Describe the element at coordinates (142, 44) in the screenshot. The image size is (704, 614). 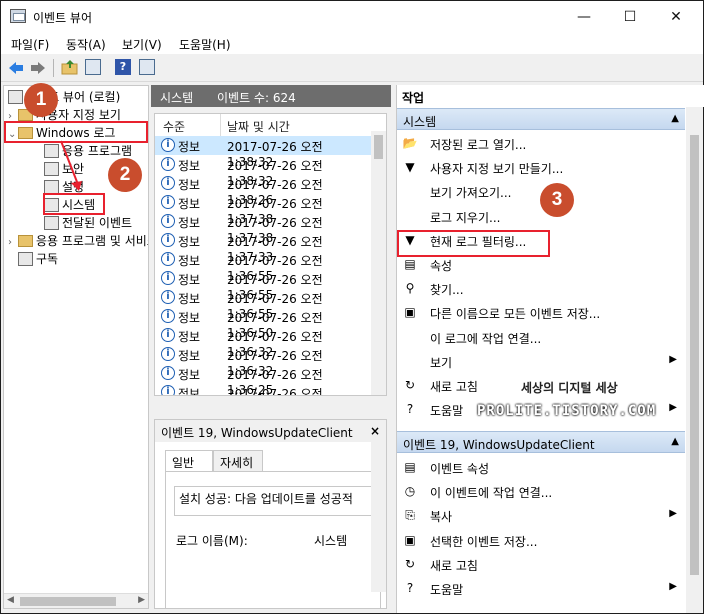
I see `menu-view: 보기(V)` at that location.